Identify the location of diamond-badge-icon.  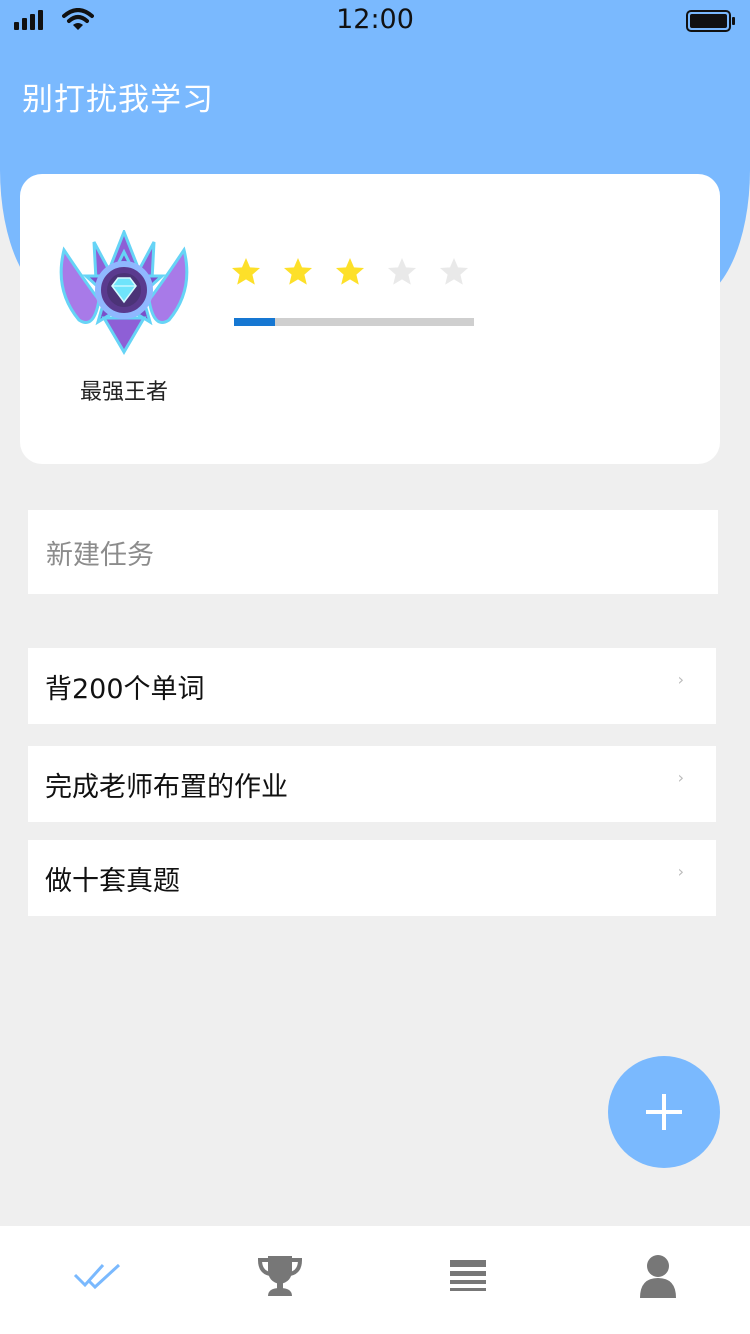
(124, 292).